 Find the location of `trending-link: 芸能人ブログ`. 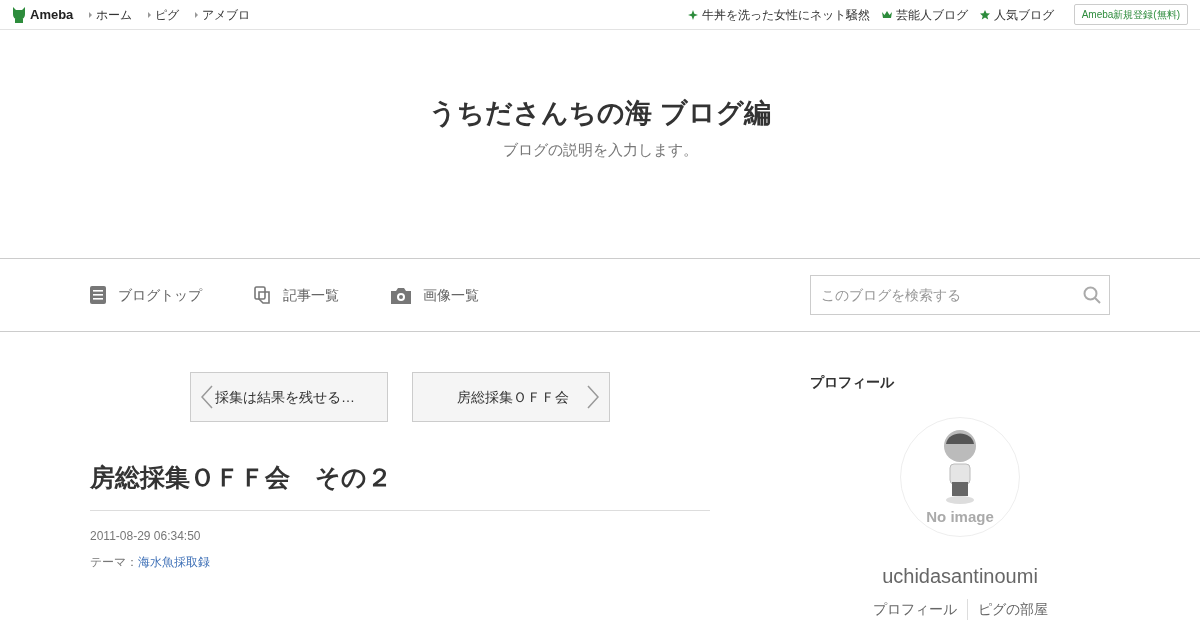

trending-link: 芸能人ブログ is located at coordinates (924, 14).